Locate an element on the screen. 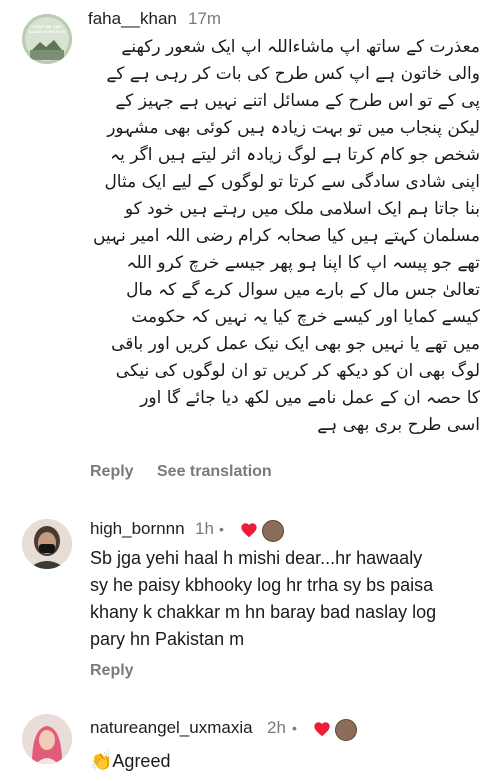  avatar: DON'T BE SAD ALLAH IS WITH US is located at coordinates (47, 39).